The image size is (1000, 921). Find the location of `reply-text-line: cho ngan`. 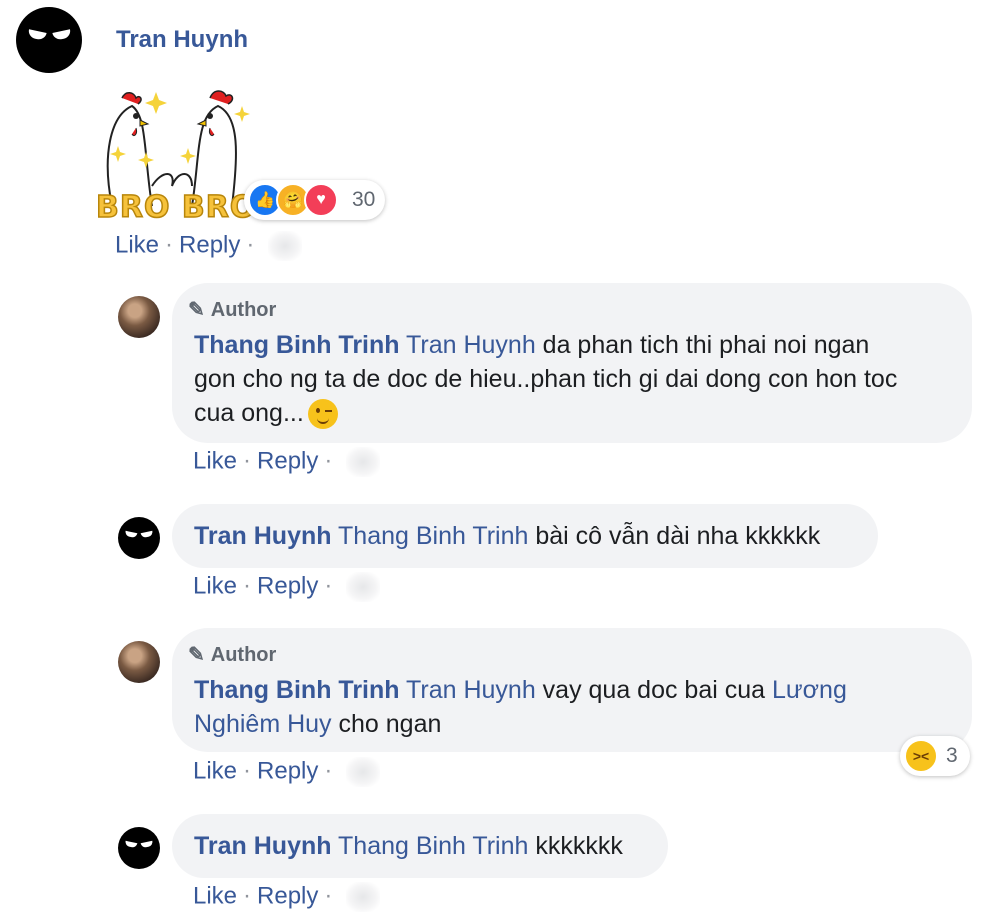

reply-text-line: cho ngan is located at coordinates (390, 724).